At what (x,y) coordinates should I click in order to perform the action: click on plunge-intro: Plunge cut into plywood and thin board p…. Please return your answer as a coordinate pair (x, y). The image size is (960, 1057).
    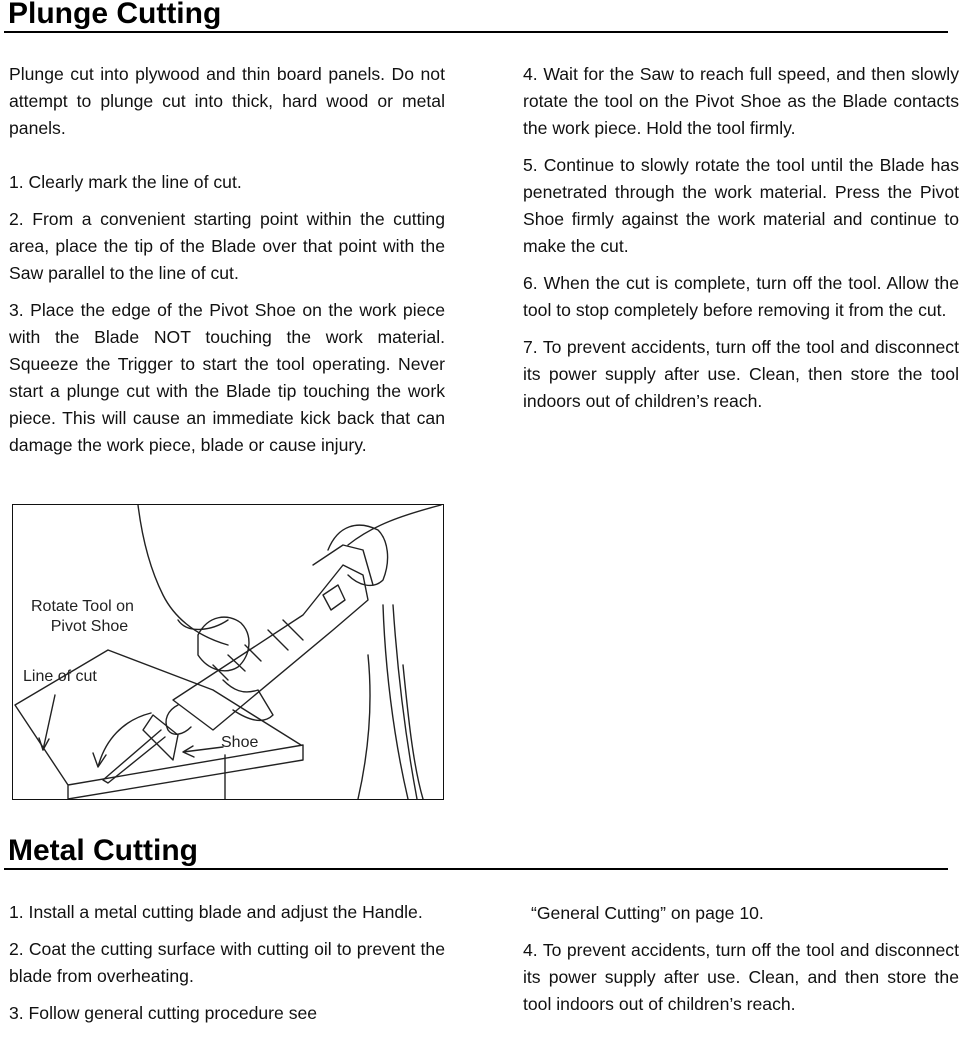
    Looking at the image, I should click on (227, 101).